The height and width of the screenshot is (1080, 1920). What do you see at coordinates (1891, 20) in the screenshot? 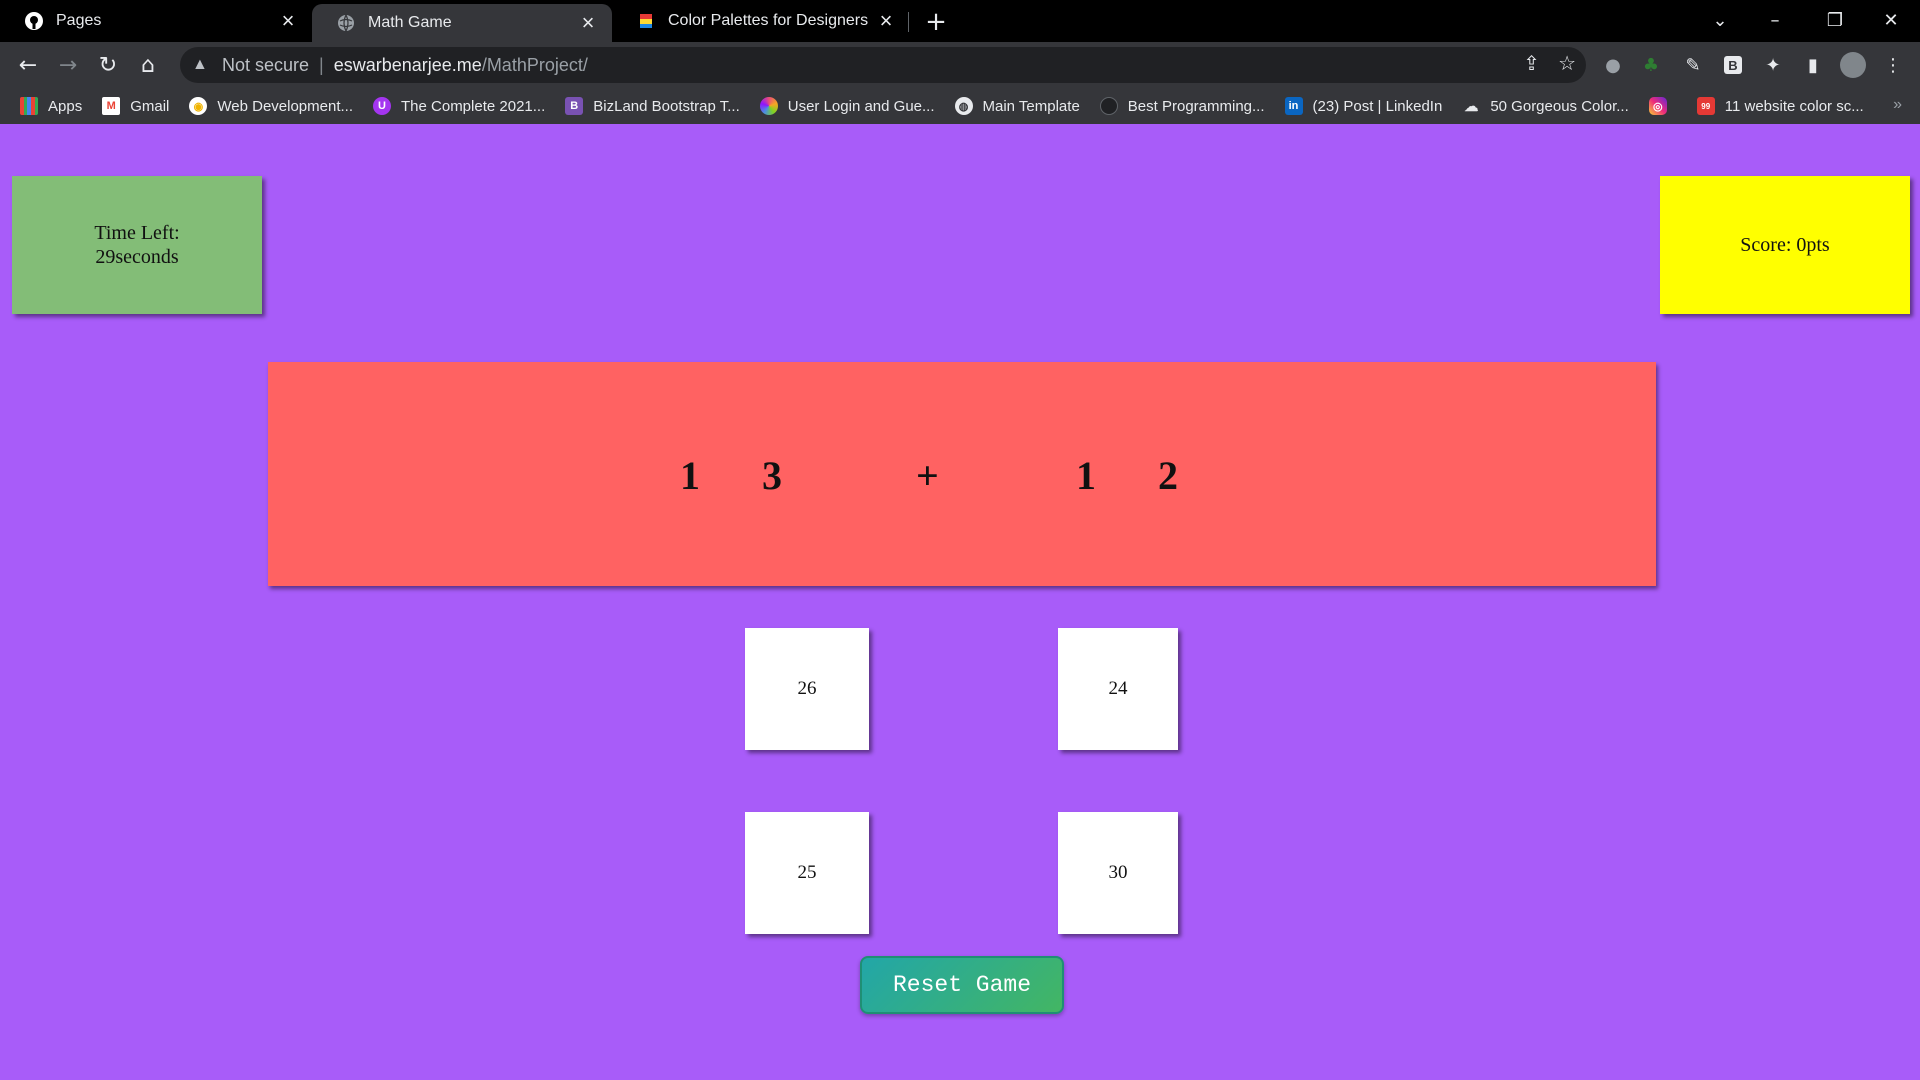
I see `close-window-icon: ✕` at bounding box center [1891, 20].